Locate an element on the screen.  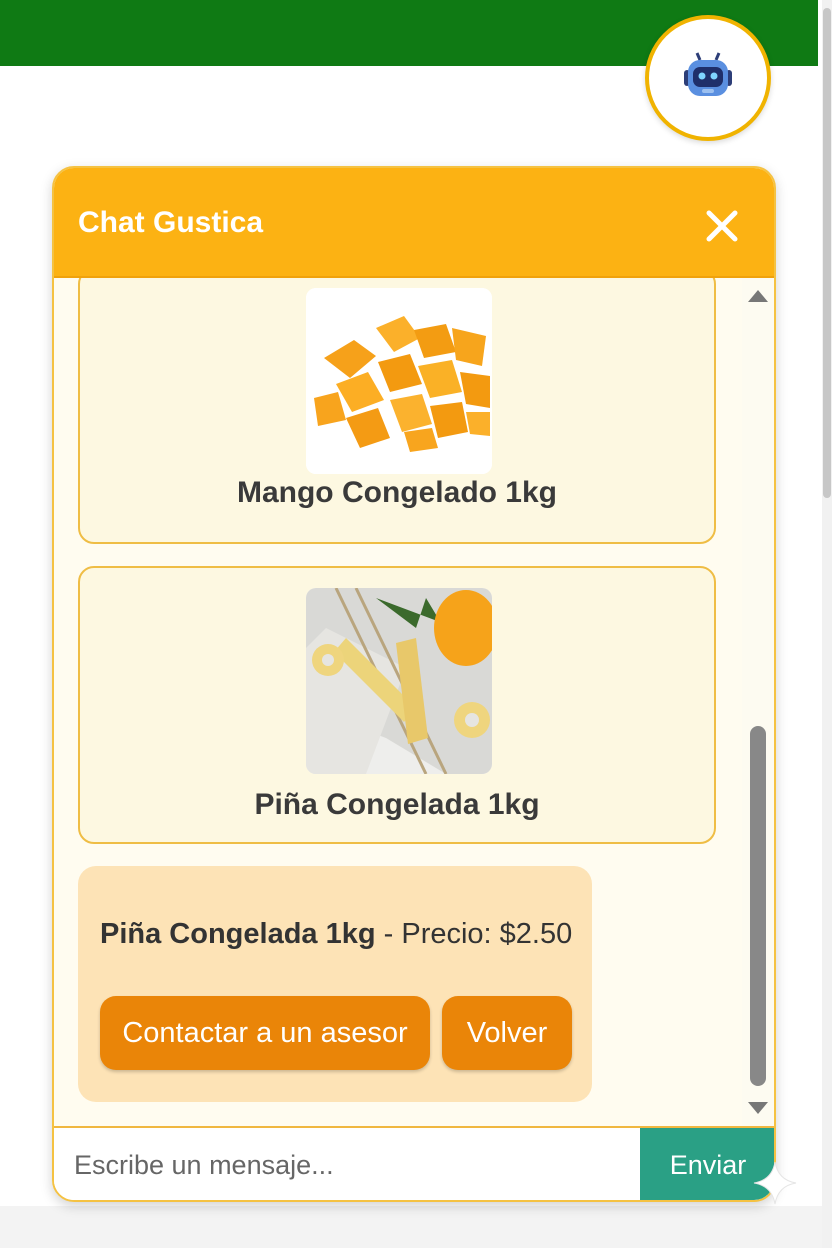
page-bottom-strip is located at coordinates (411, 1227).